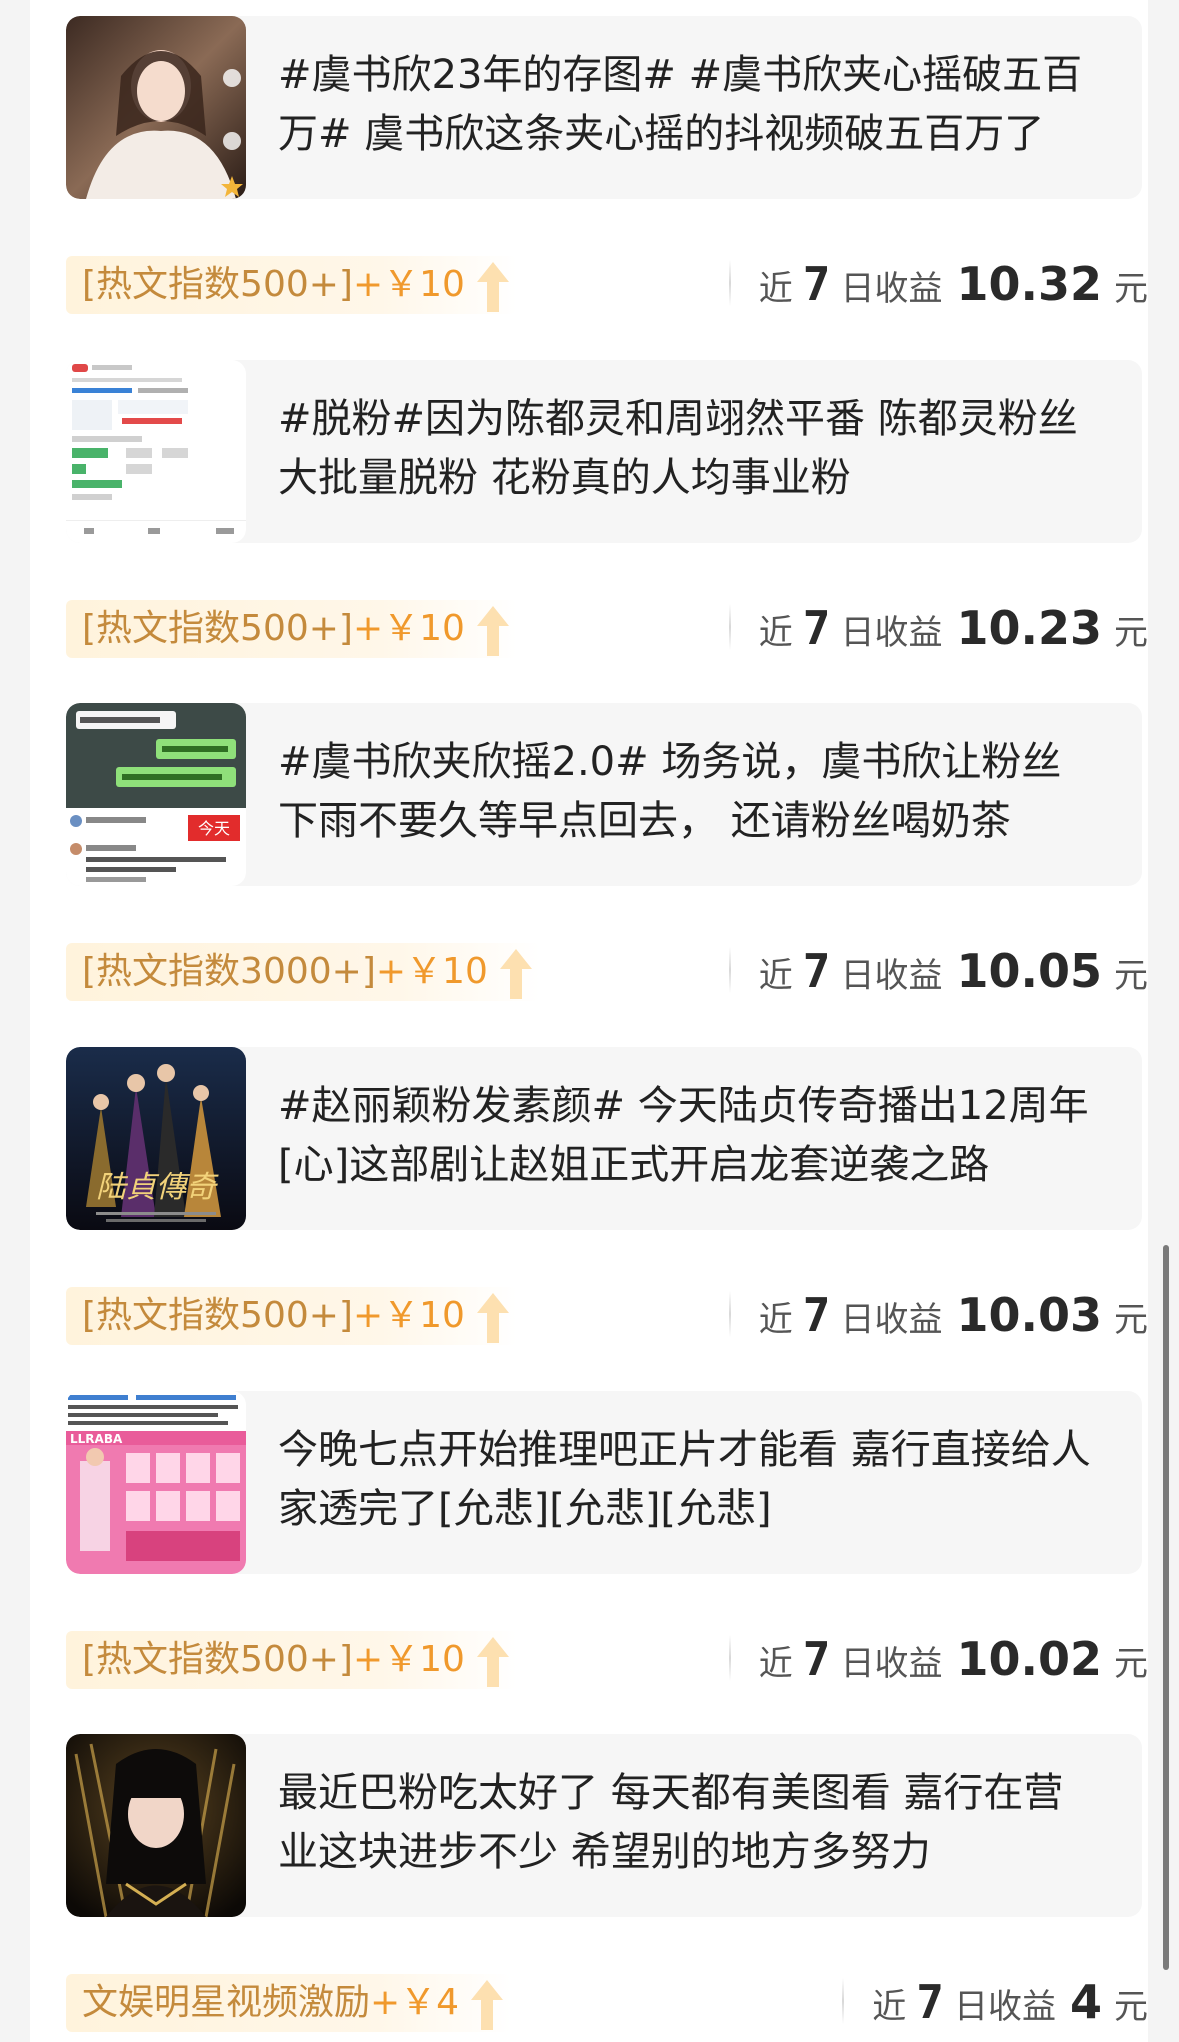 The width and height of the screenshot is (1179, 2042). I want to click on message-screenshot-icon: 今天, so click(156, 794).